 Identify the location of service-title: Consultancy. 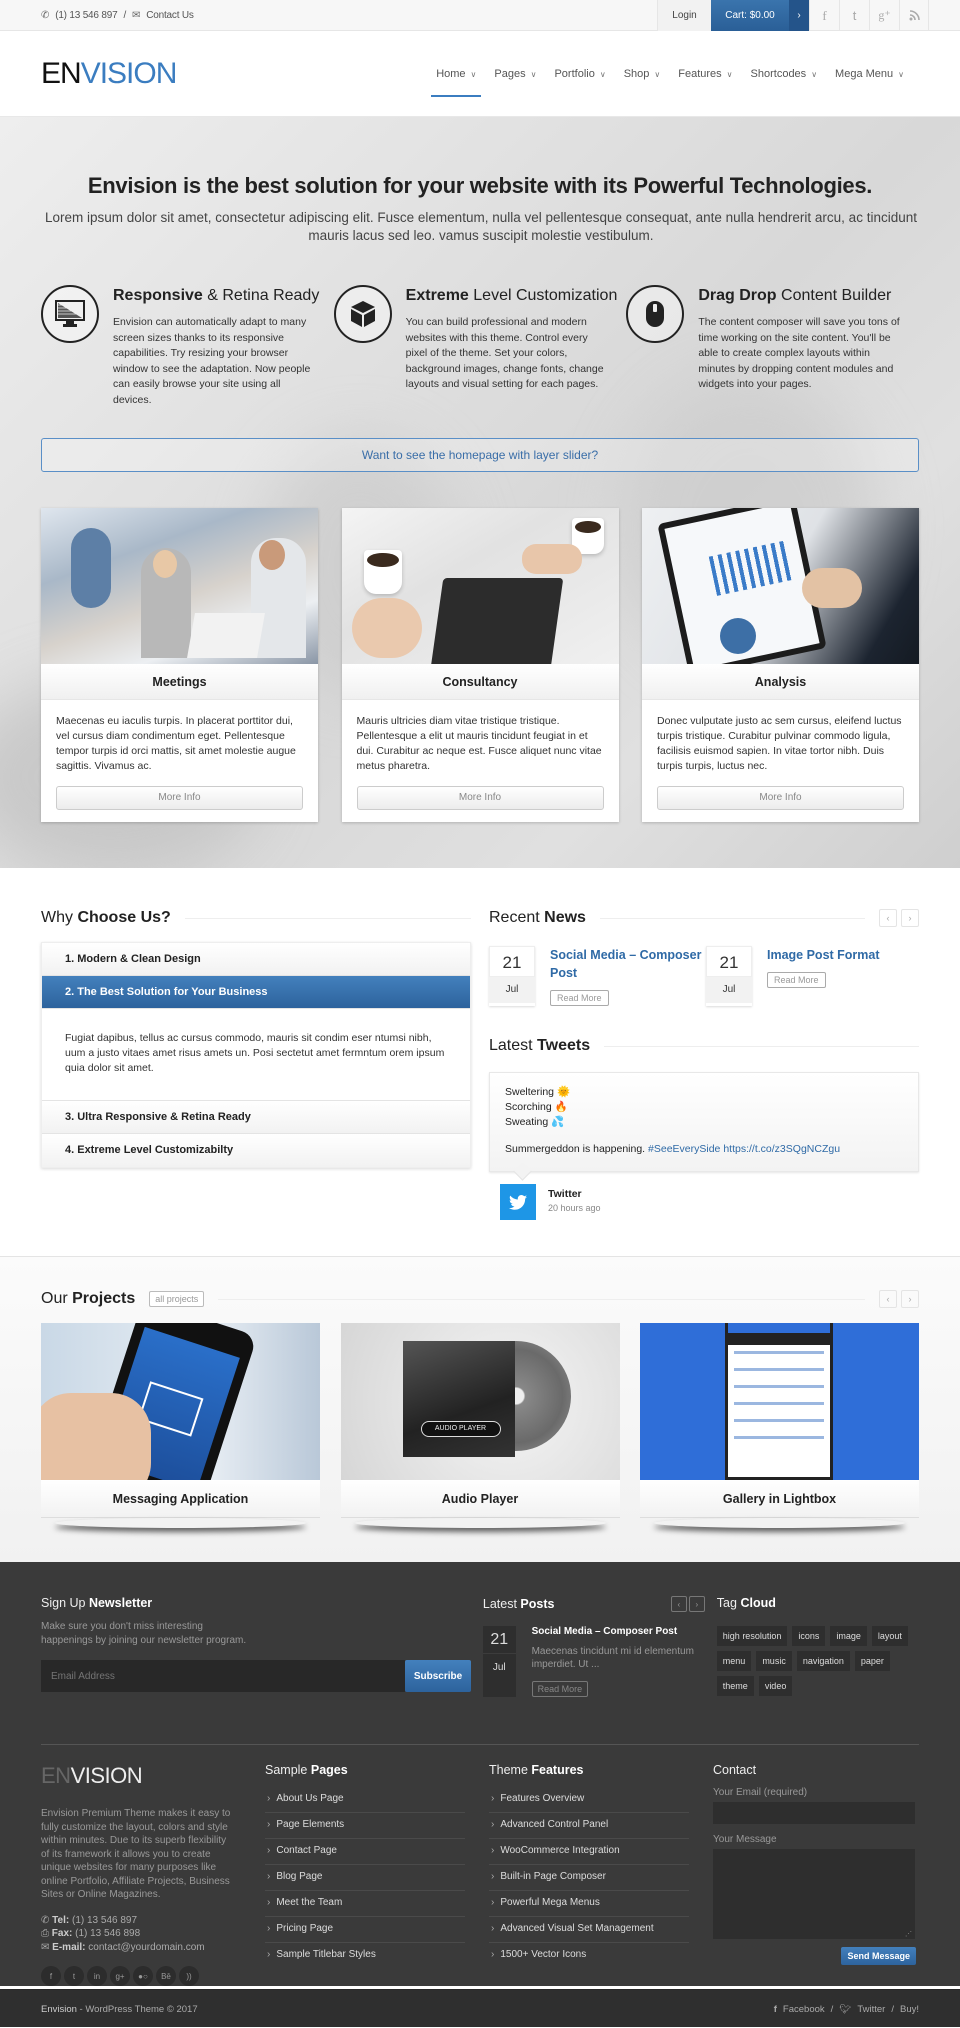
(480, 682).